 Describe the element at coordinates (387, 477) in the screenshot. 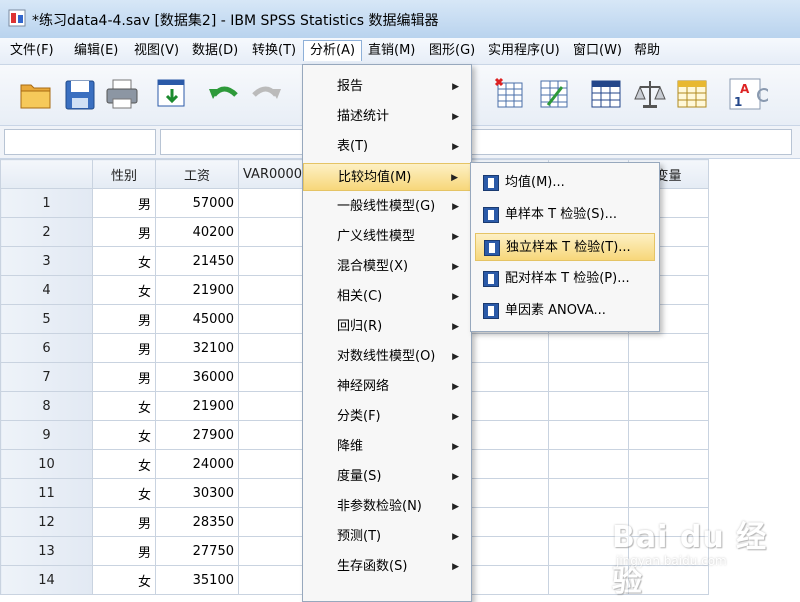

I see `analyze-menu-item: 度量(S) ▶` at that location.